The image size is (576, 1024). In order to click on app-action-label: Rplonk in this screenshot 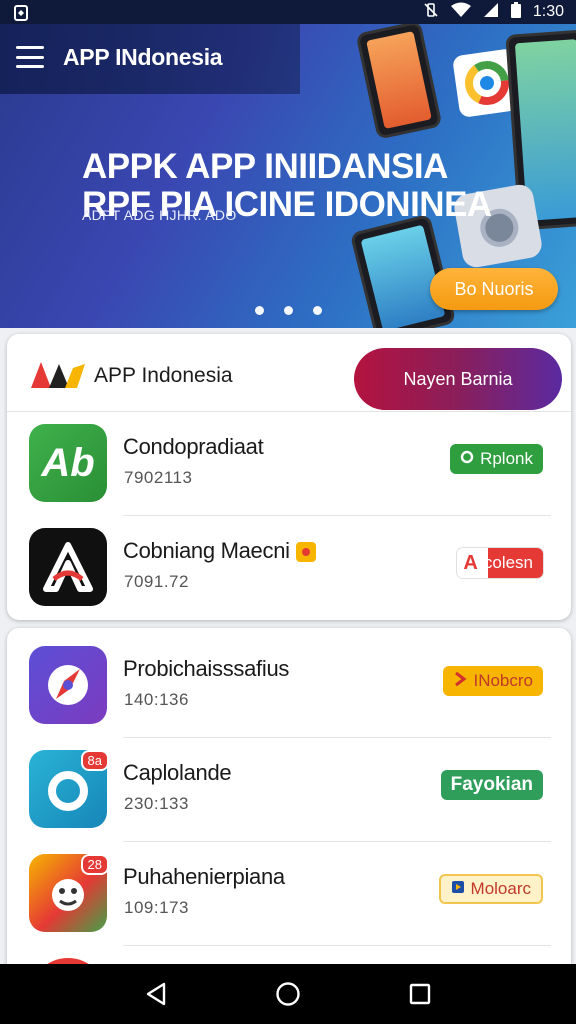, I will do `click(506, 458)`.